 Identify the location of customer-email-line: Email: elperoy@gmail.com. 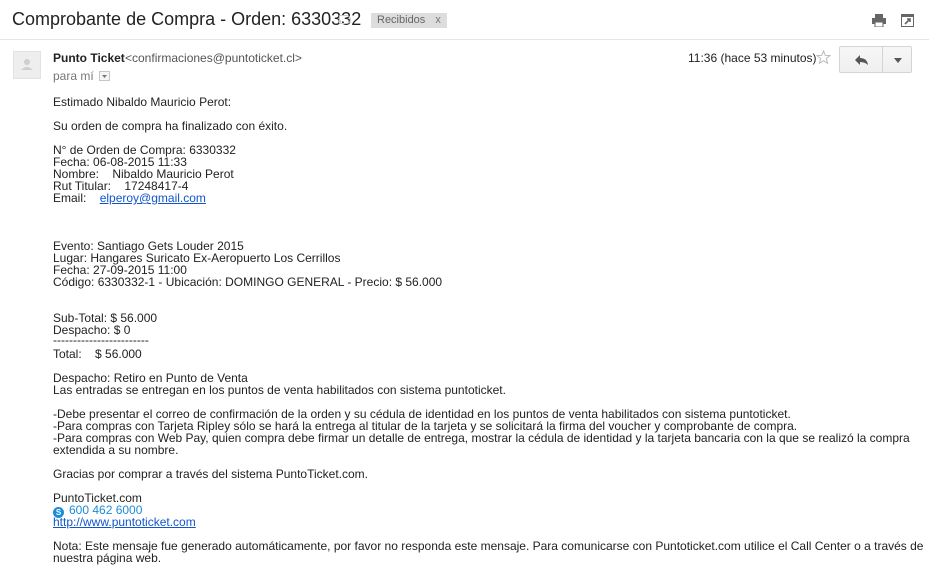
(129, 198).